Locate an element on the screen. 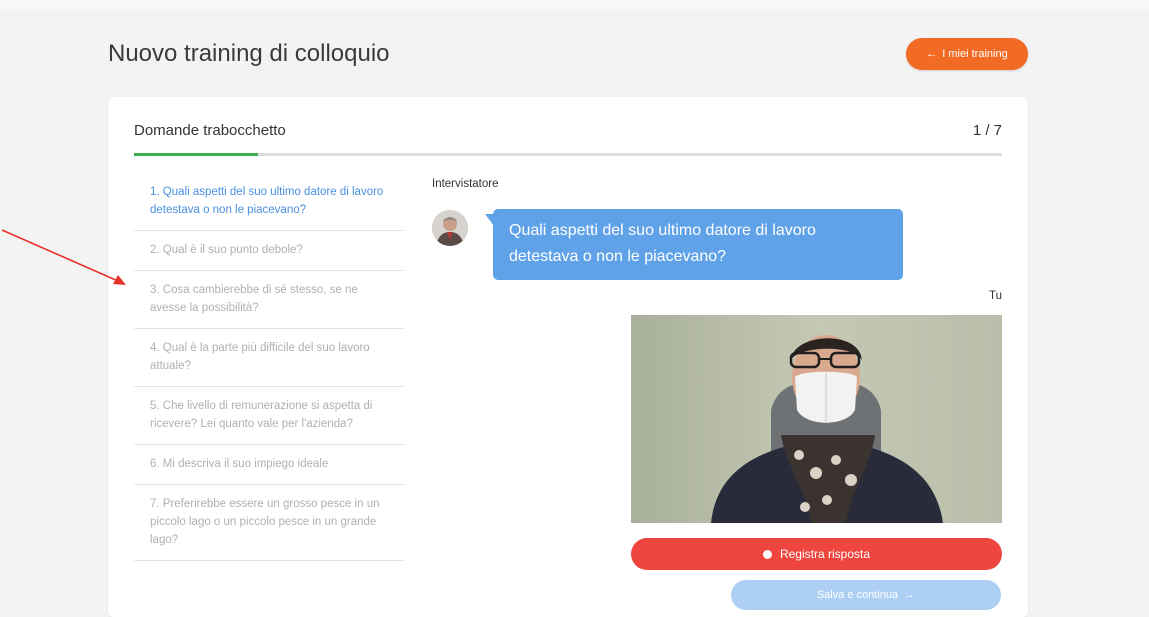 The width and height of the screenshot is (1149, 617). arrow-left-icon: ← is located at coordinates (932, 54).